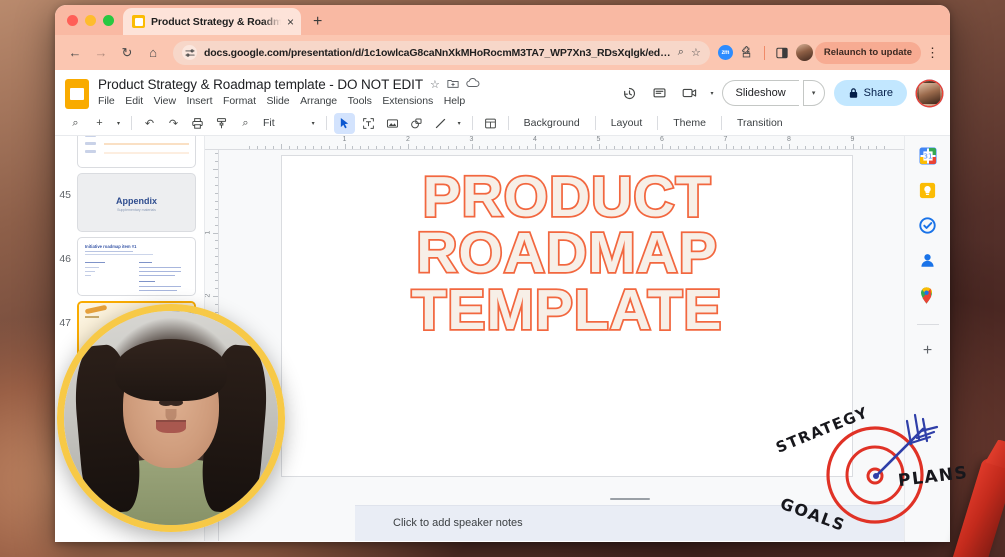  I want to click on presenter-mouth, so click(171, 426).